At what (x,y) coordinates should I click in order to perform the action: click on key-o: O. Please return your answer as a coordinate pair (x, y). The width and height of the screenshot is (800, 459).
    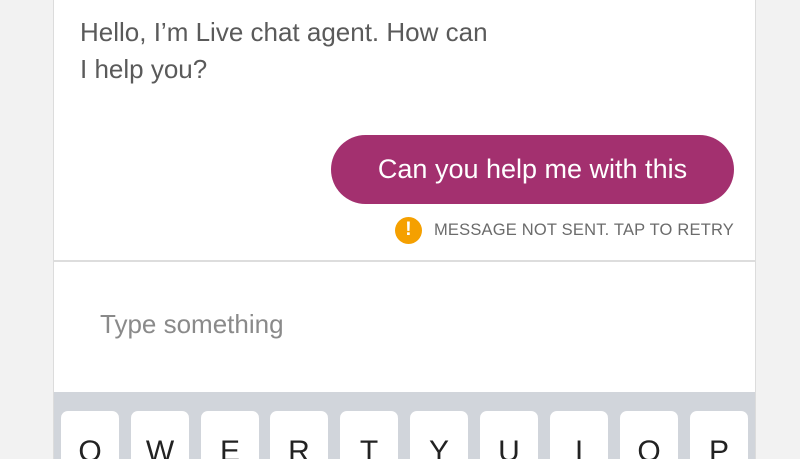
    Looking at the image, I should click on (649, 435).